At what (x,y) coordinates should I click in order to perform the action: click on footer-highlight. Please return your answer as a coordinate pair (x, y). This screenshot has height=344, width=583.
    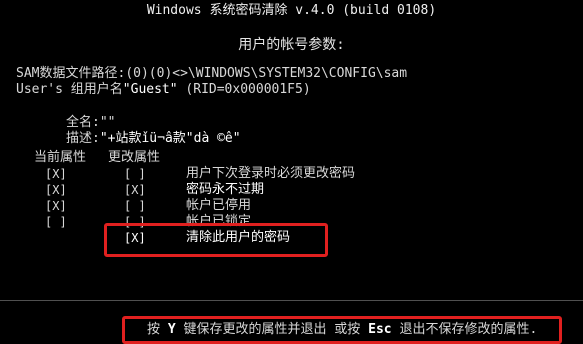
    Looking at the image, I should click on (342, 330).